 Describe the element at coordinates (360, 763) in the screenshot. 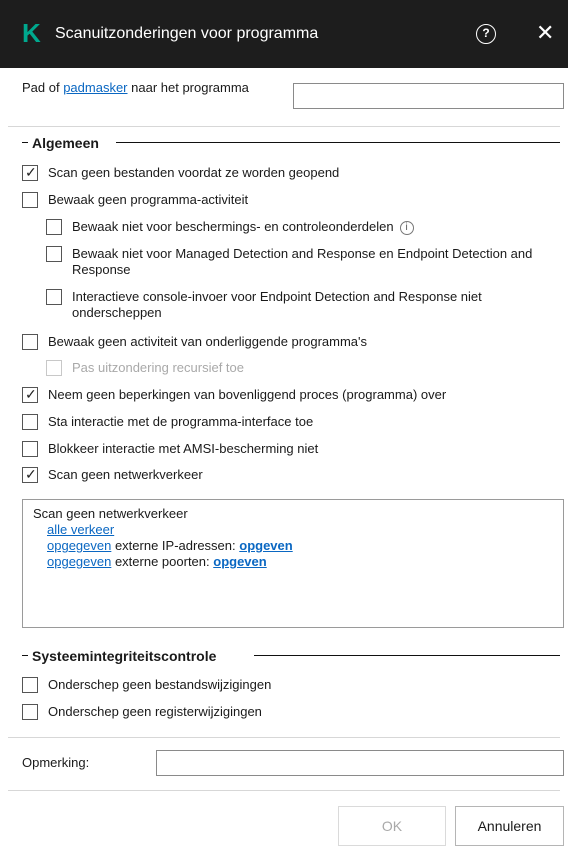

I see `remark-input` at that location.